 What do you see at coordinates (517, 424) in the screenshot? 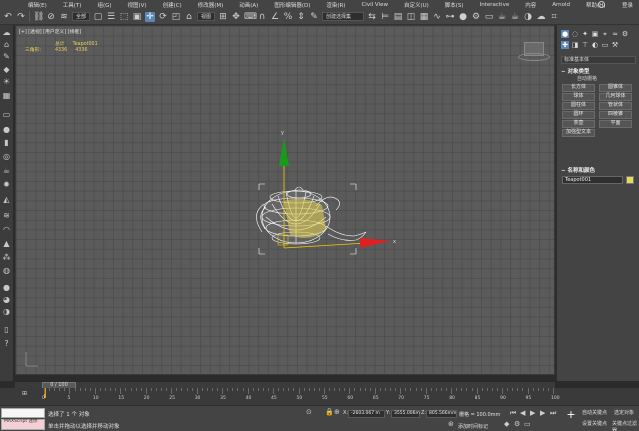
I see `time-config-icon: ⚙` at bounding box center [517, 424].